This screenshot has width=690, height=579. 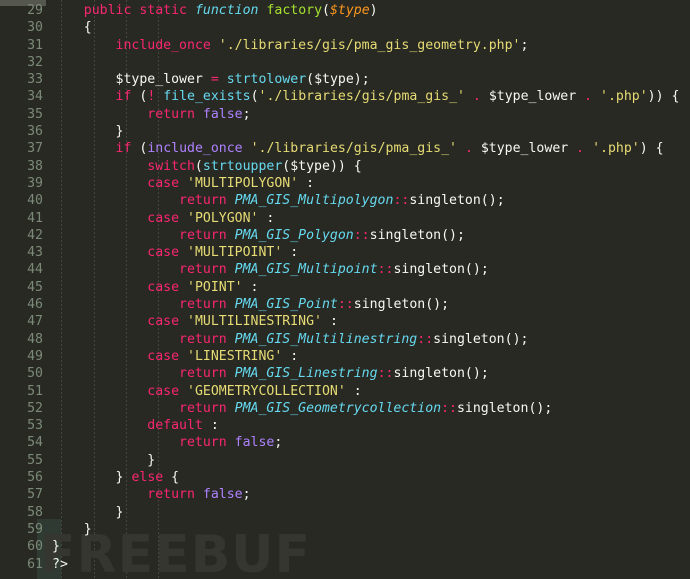 I want to click on line-number: 29, so click(x=35, y=10).